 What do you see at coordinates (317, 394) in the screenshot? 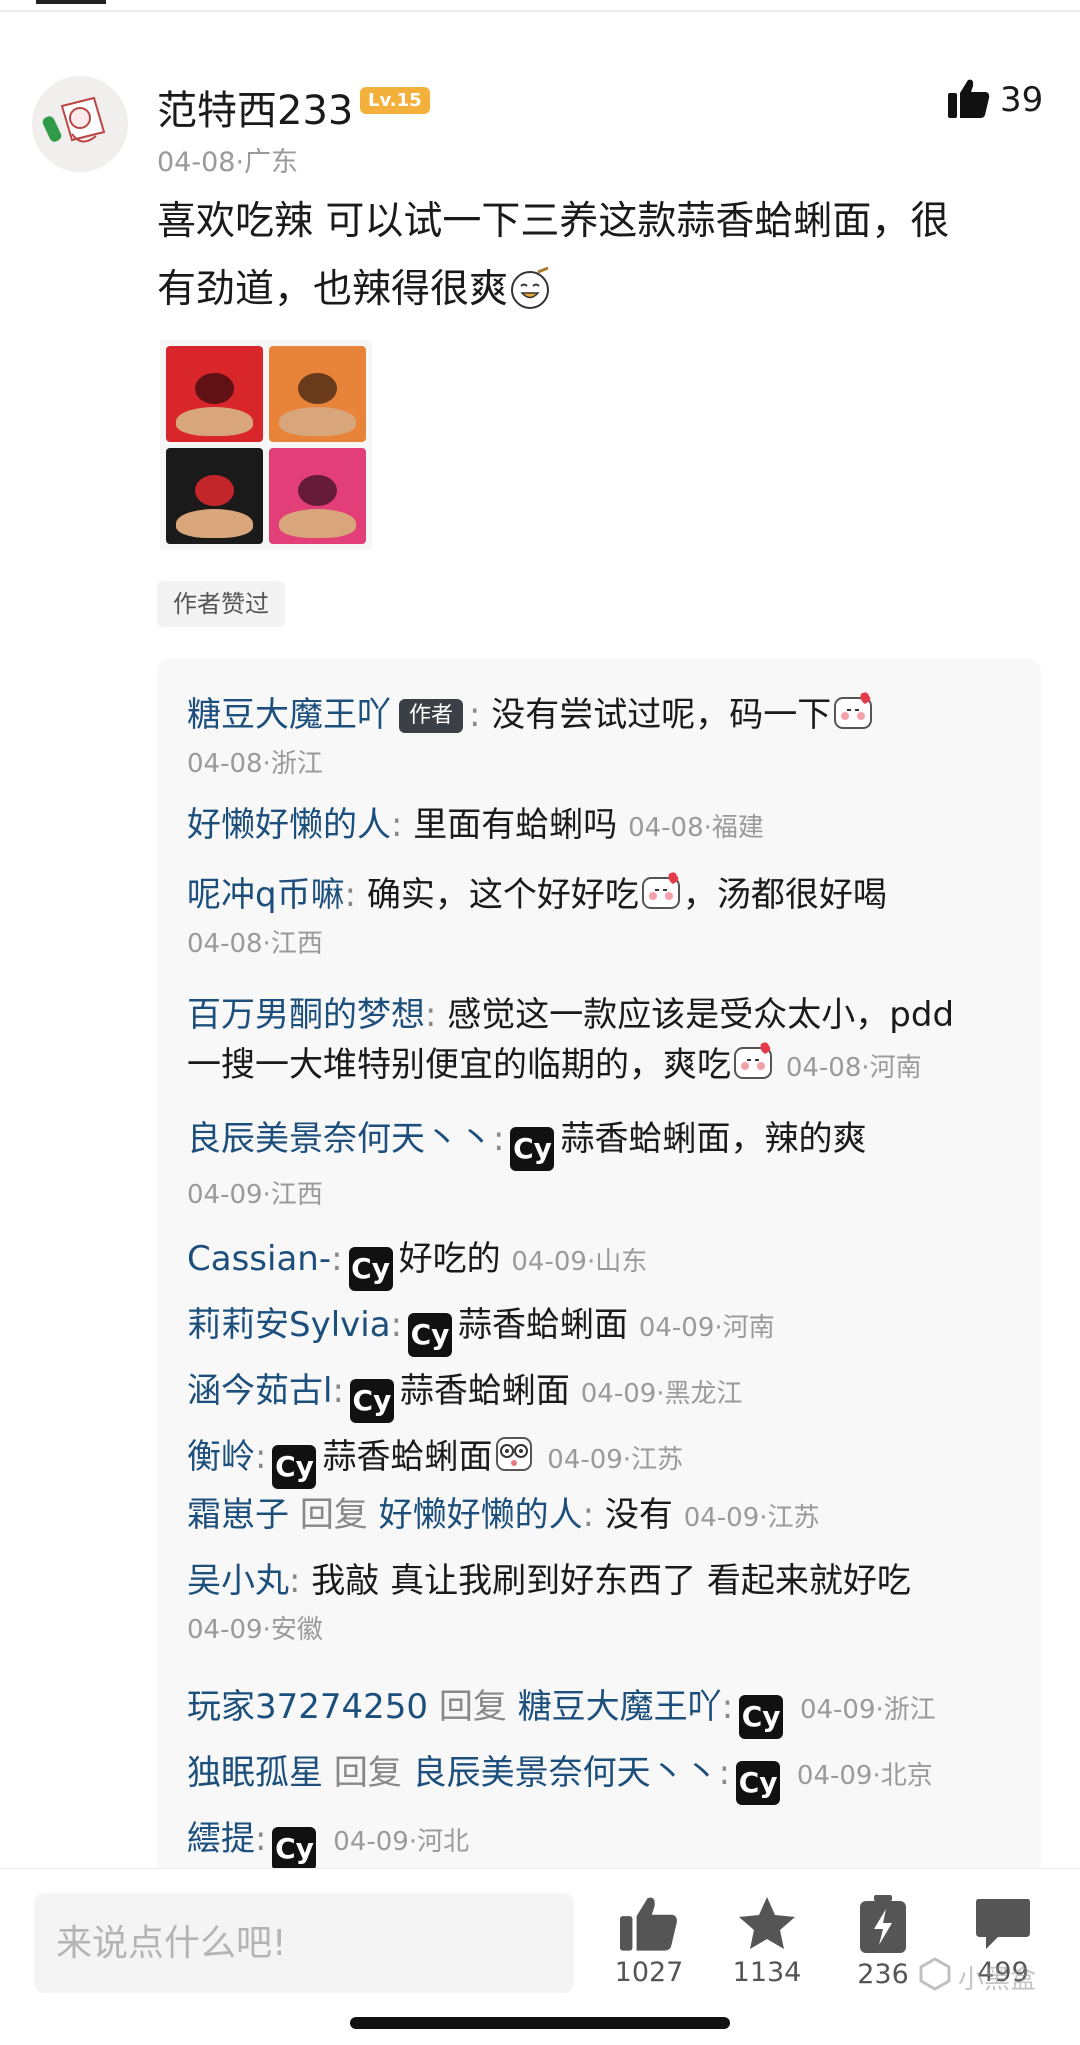
I see `noodle-pack-orange` at bounding box center [317, 394].